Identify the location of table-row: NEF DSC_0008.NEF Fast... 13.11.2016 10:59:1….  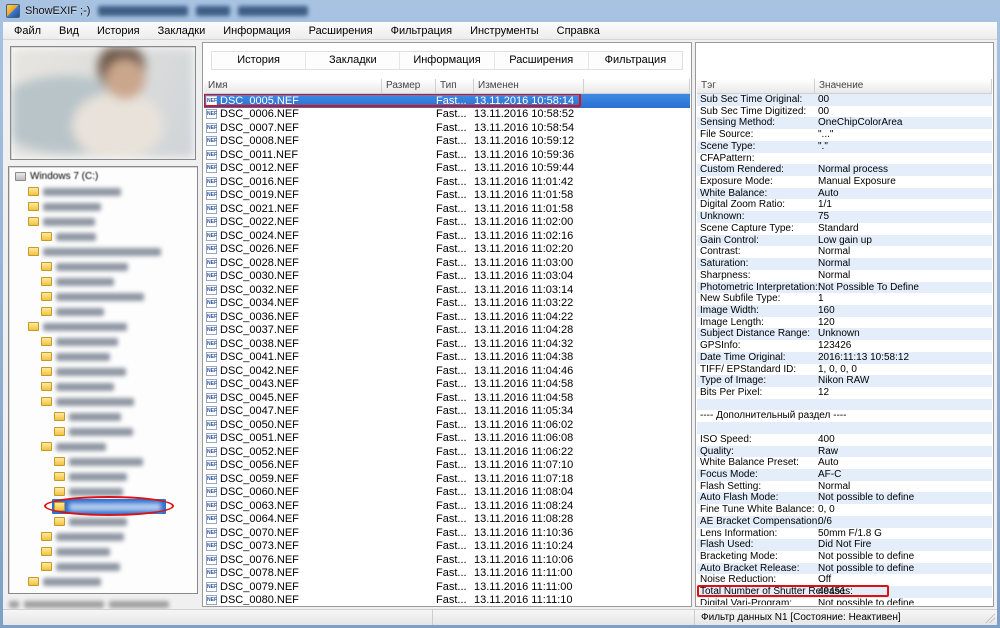
(447, 142).